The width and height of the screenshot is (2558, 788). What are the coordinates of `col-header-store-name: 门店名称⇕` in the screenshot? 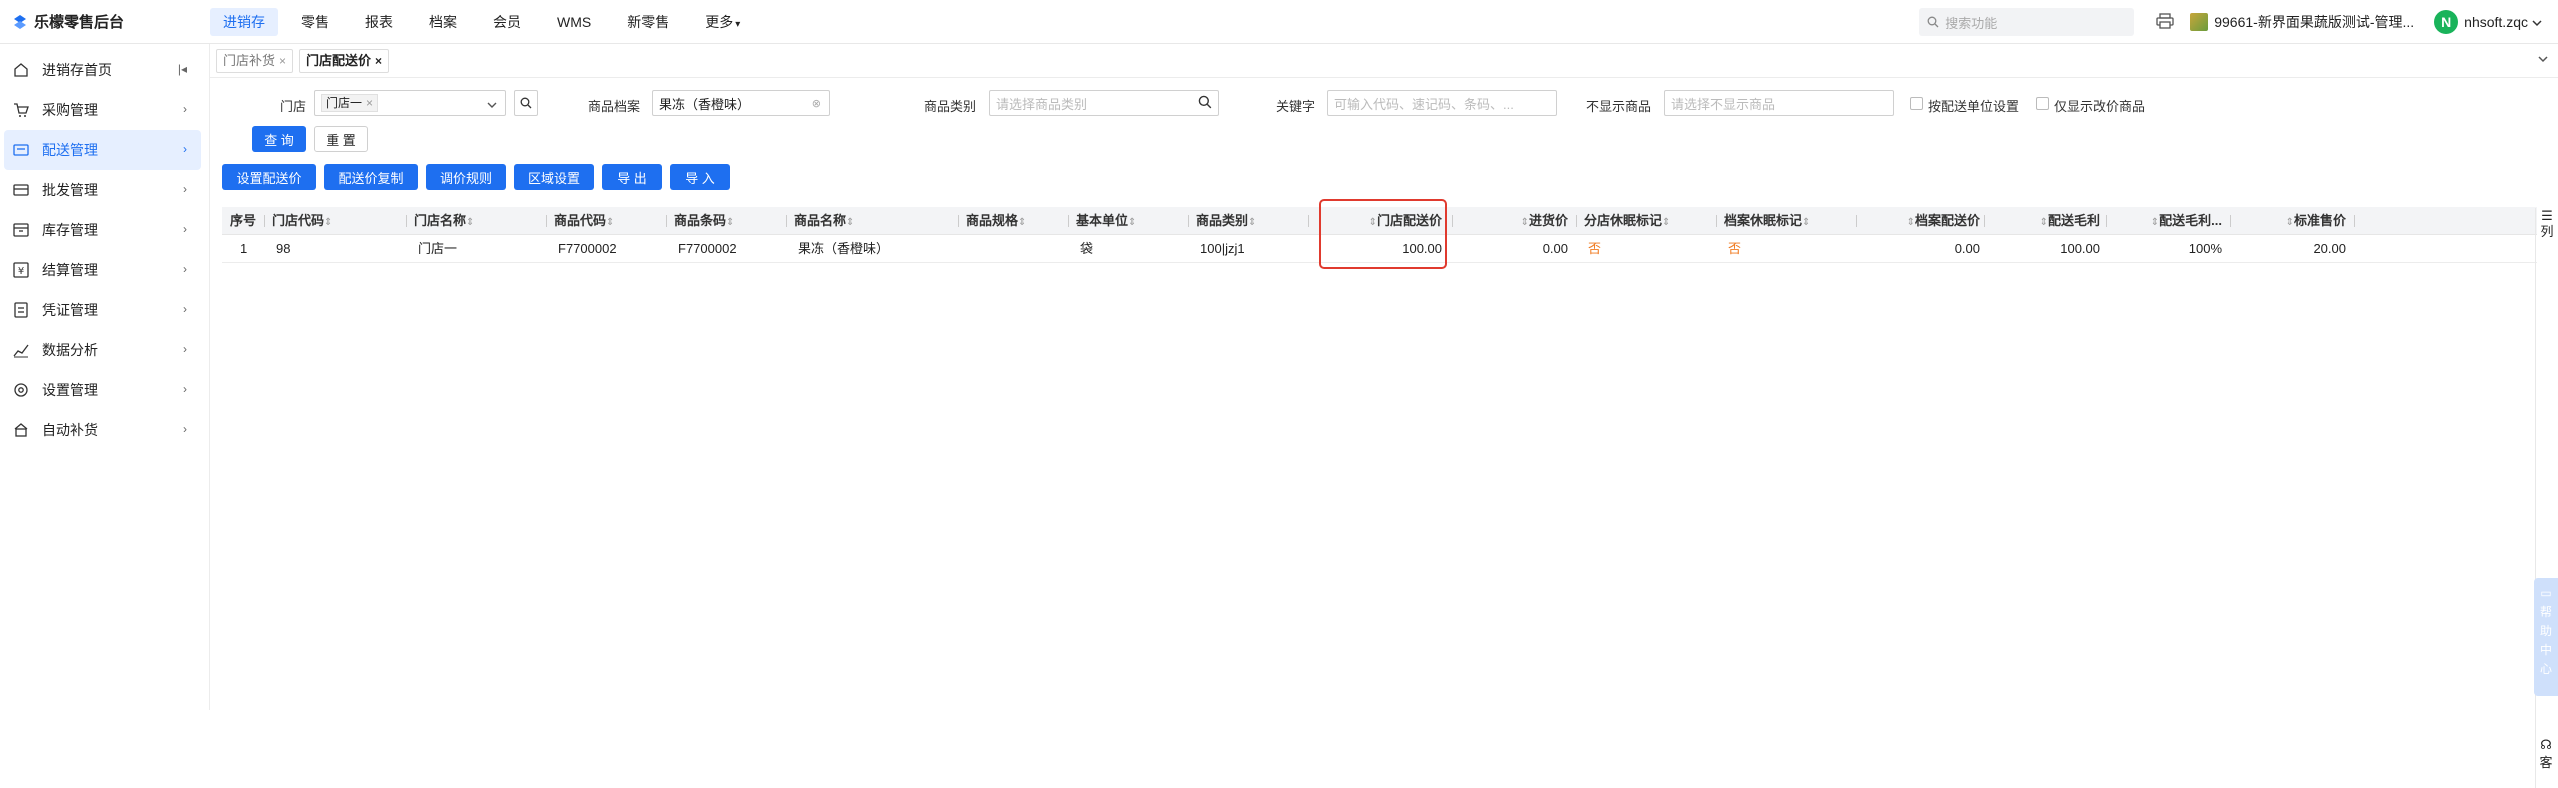 It's located at (459, 221).